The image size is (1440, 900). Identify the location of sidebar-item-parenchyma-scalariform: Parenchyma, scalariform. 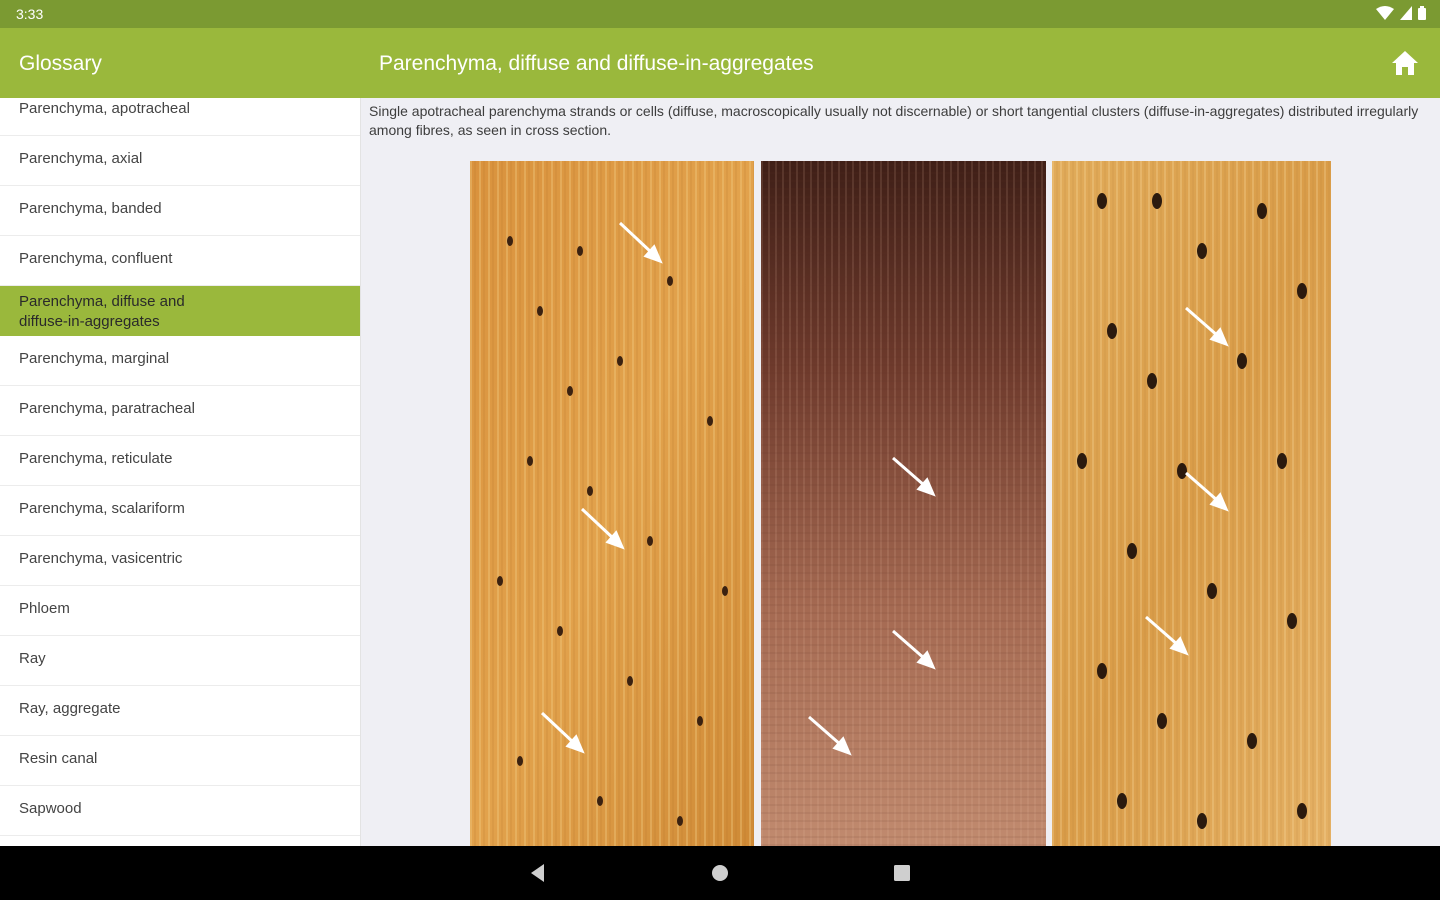
(180, 511).